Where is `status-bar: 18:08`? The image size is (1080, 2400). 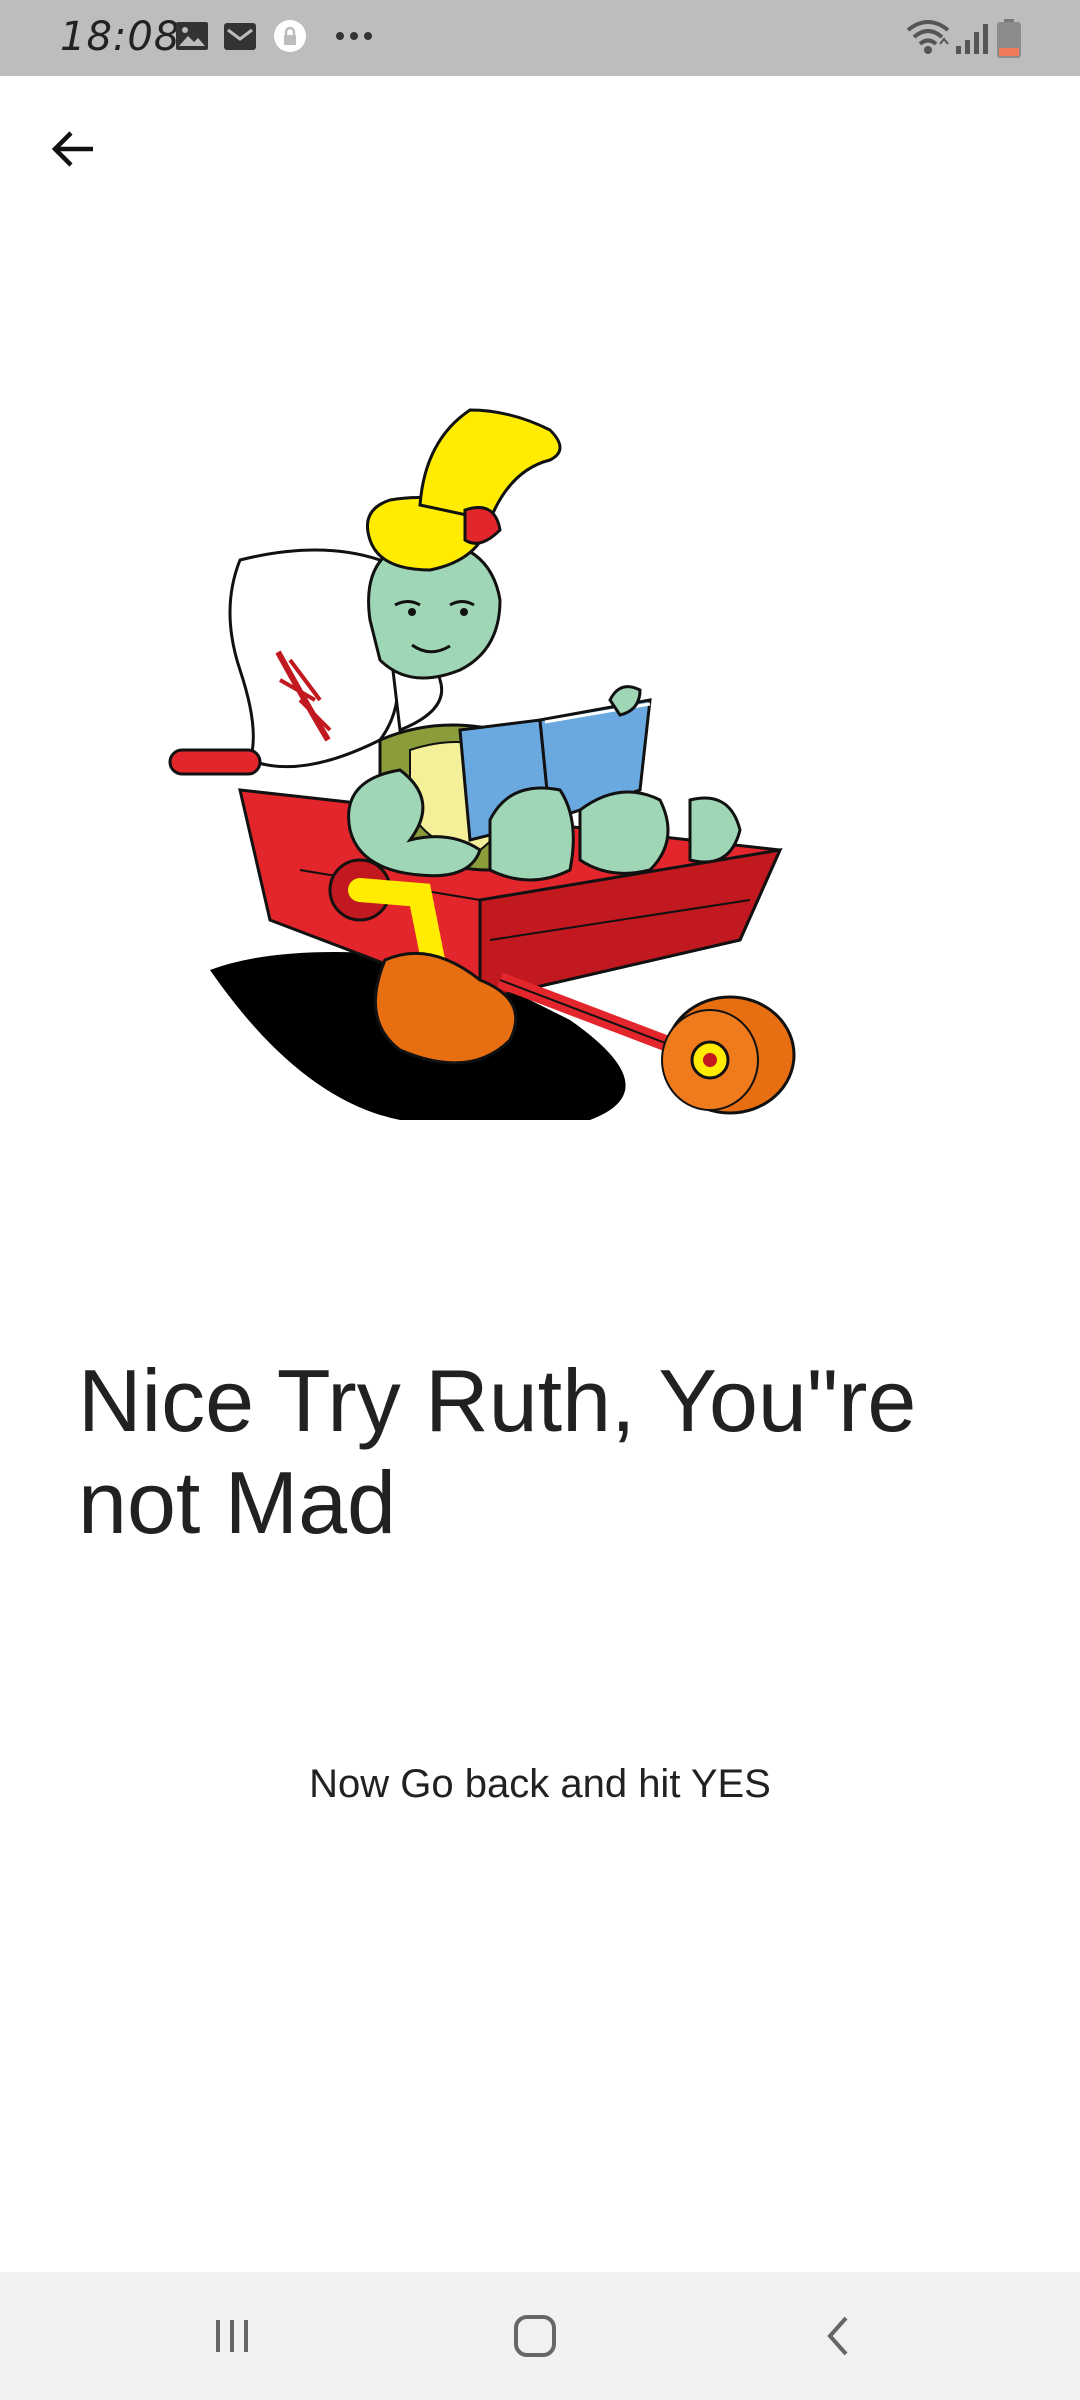
status-bar: 18:08 is located at coordinates (540, 38).